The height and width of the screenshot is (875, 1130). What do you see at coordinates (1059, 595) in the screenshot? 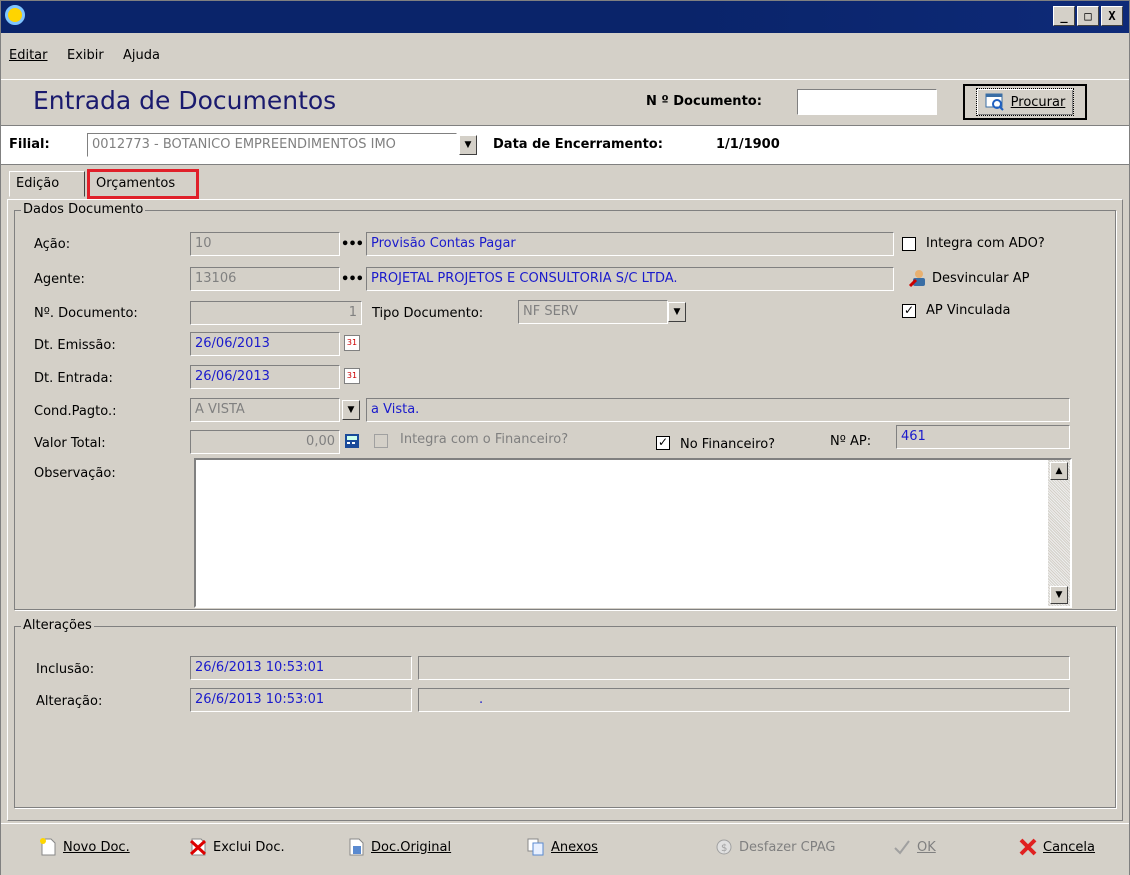
I see `scroll-down-icon: ▼` at bounding box center [1059, 595].